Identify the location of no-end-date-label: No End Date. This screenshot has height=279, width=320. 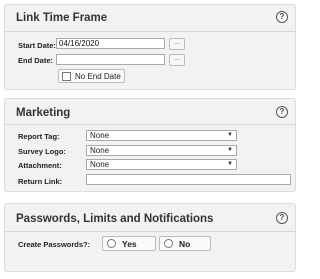
(98, 76).